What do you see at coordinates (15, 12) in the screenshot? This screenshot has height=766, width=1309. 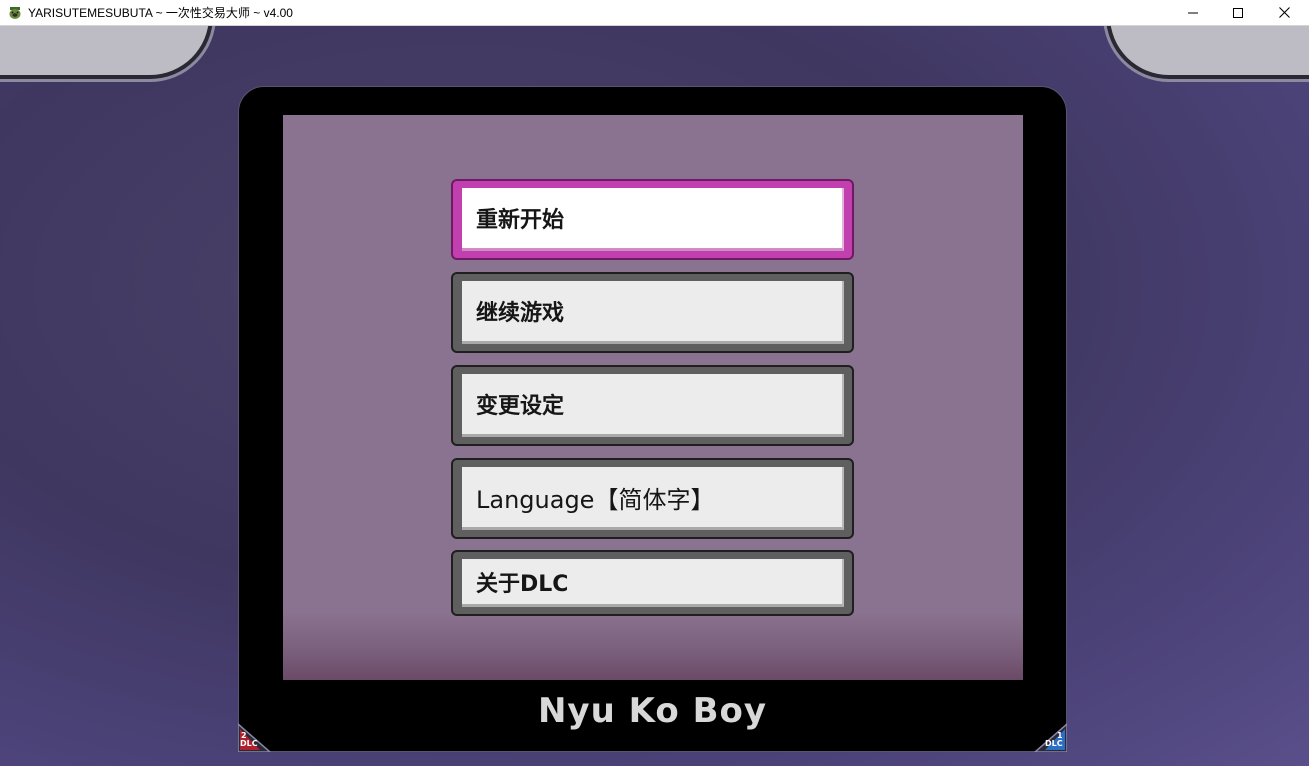 I see `pig-face-icon` at bounding box center [15, 12].